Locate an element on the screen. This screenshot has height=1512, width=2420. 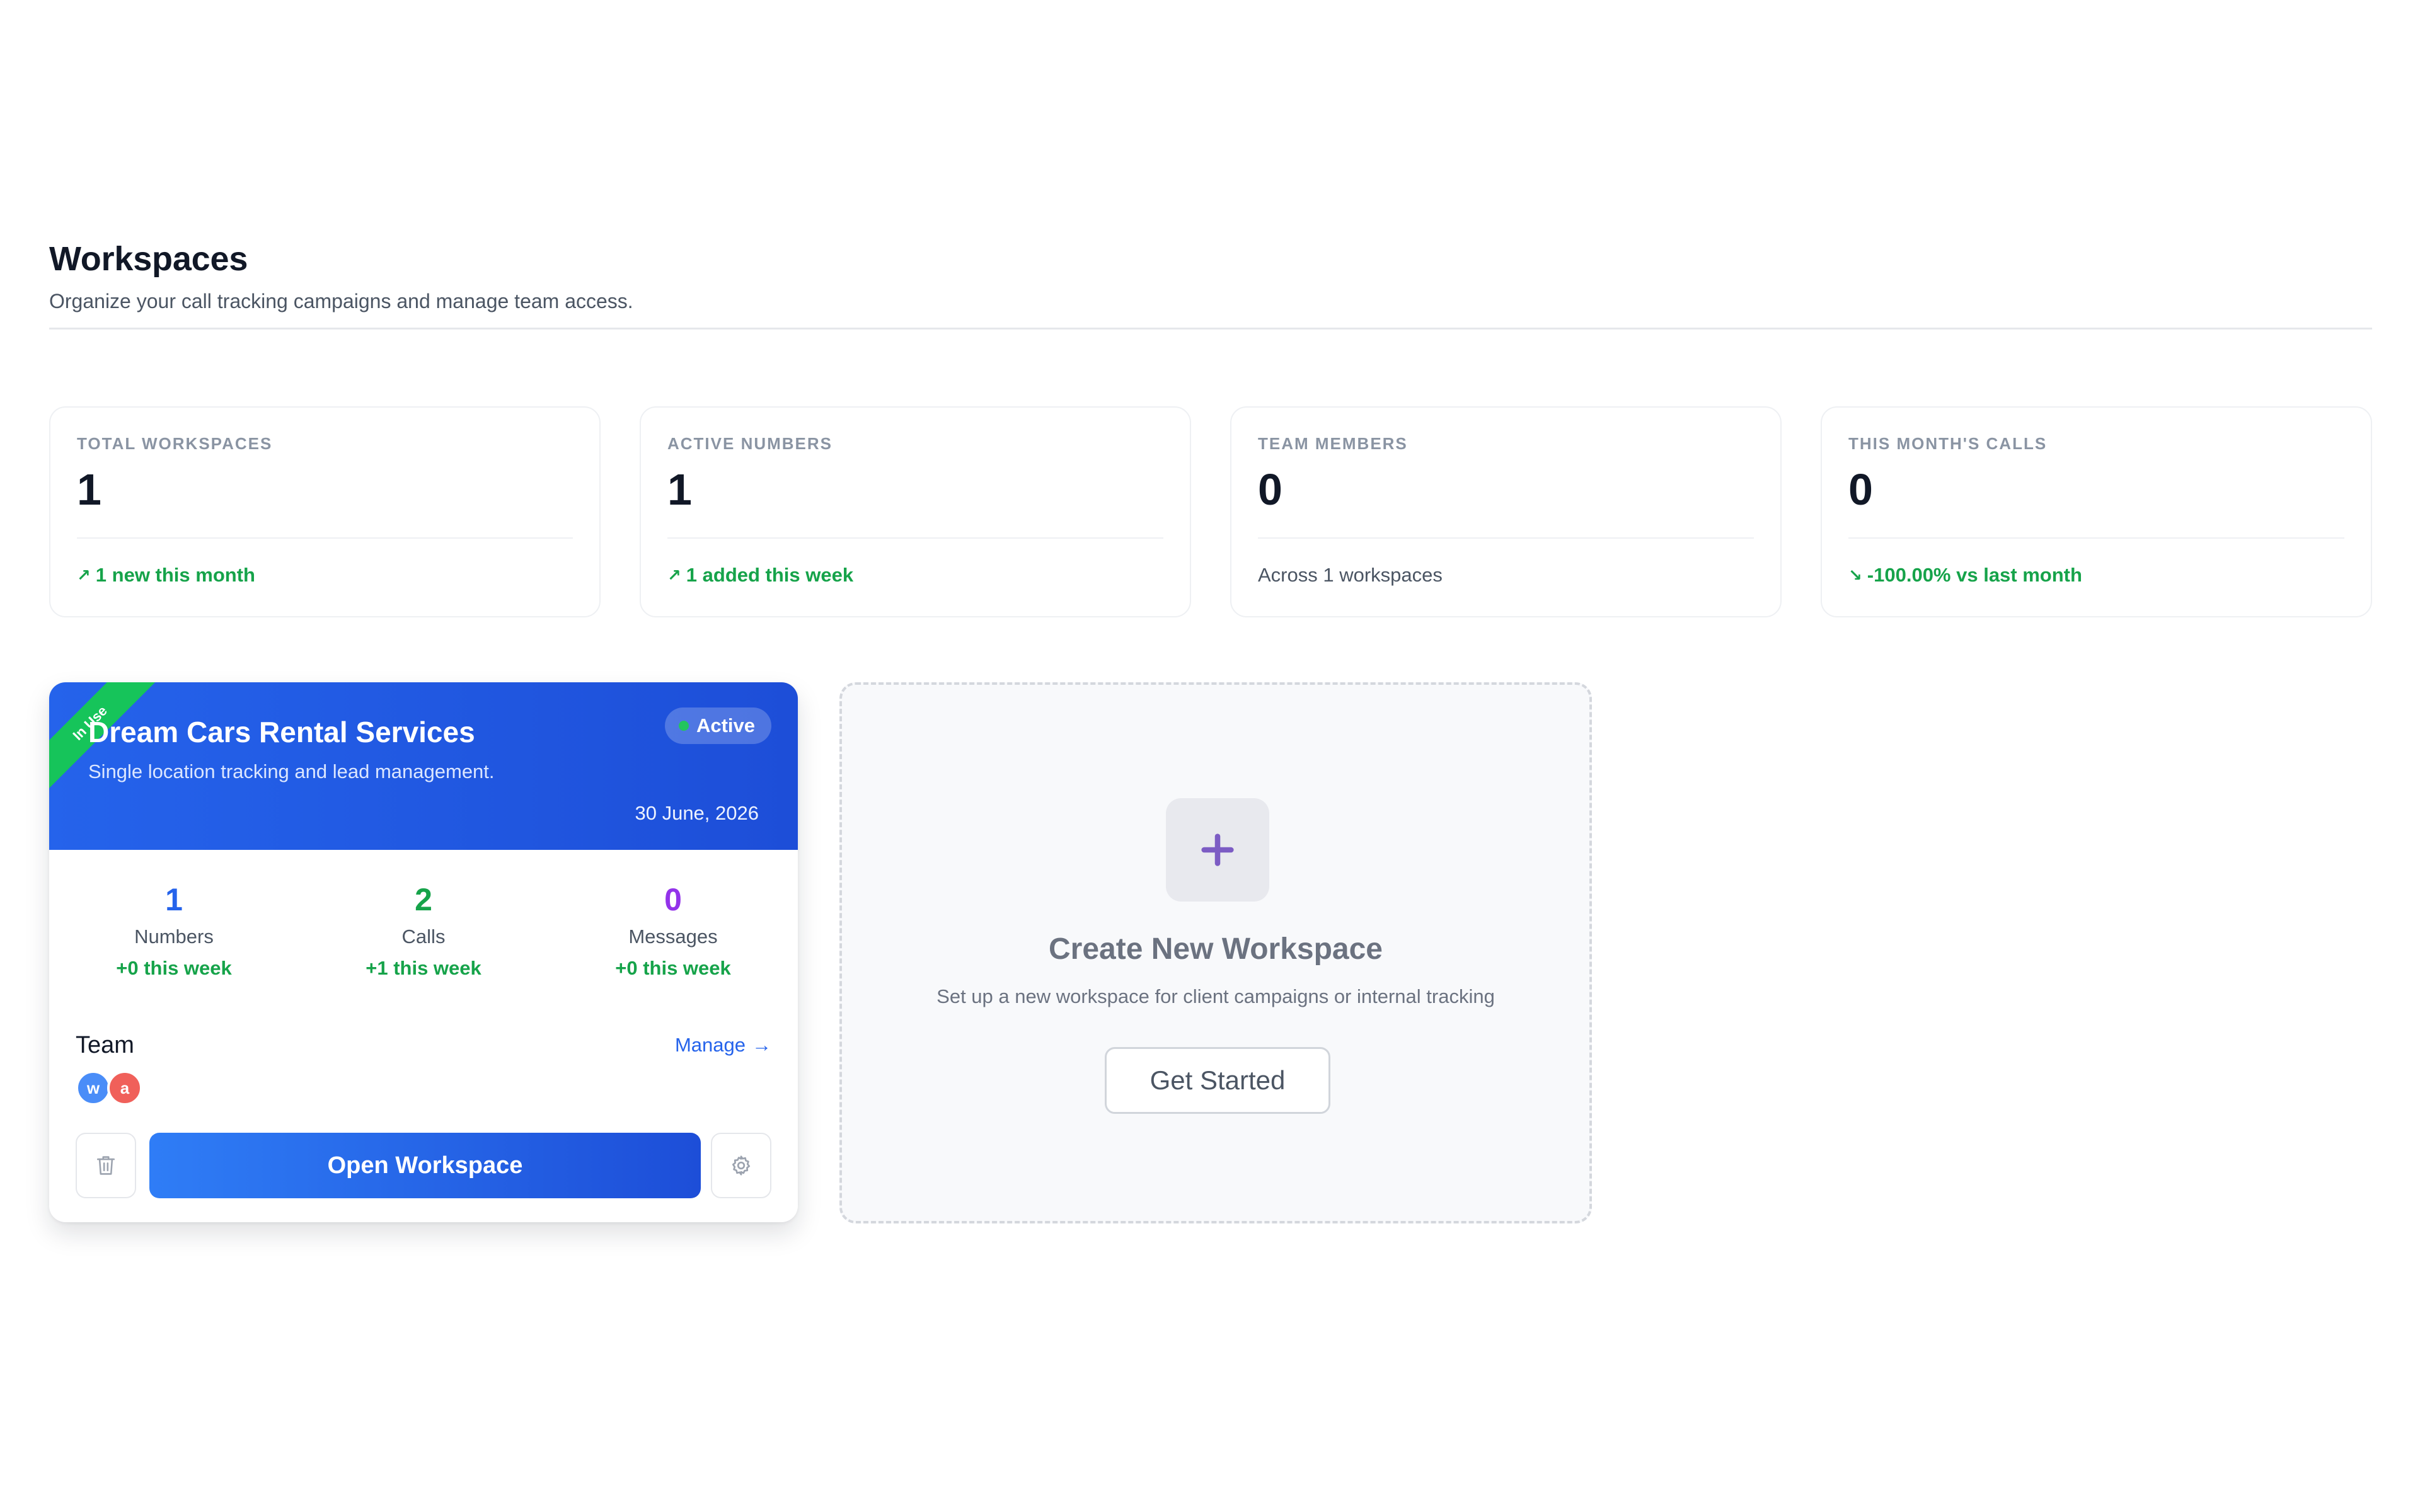
metric-messages: 0 Messages +0 this week is located at coordinates (673, 932).